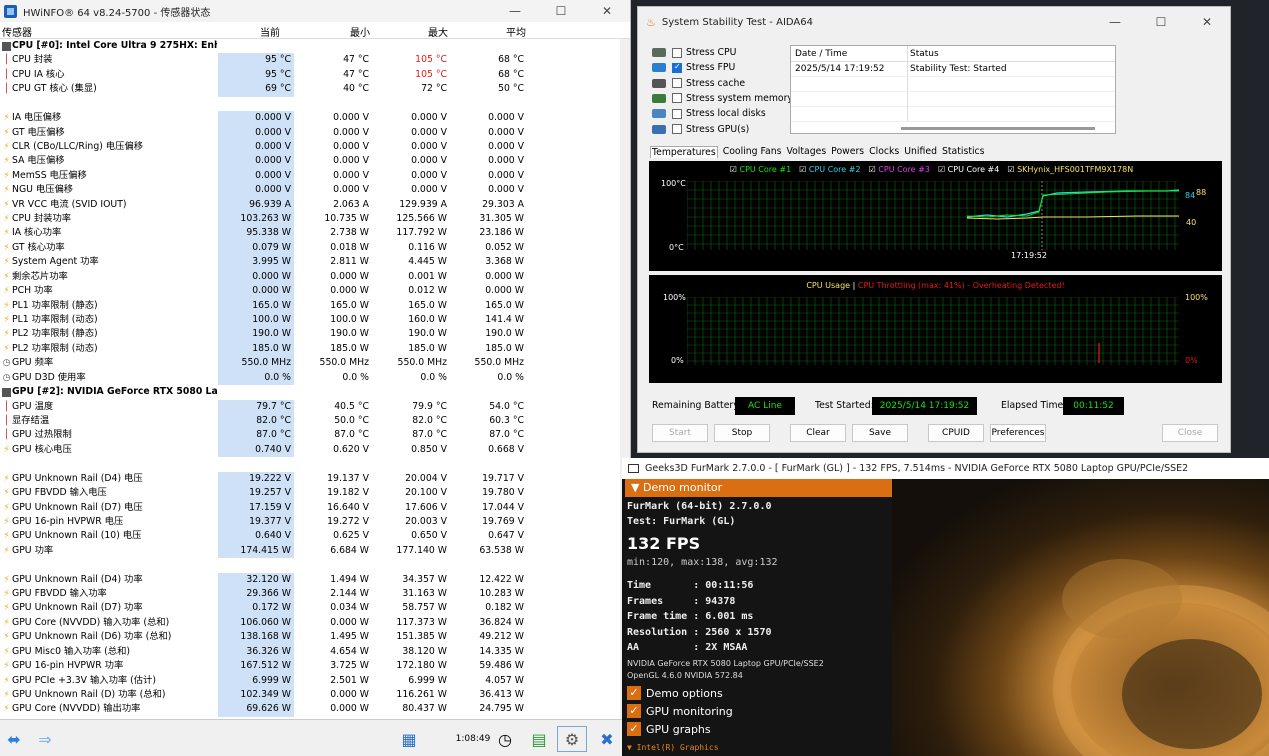  Describe the element at coordinates (680, 433) in the screenshot. I see `start-button: Start` at that location.